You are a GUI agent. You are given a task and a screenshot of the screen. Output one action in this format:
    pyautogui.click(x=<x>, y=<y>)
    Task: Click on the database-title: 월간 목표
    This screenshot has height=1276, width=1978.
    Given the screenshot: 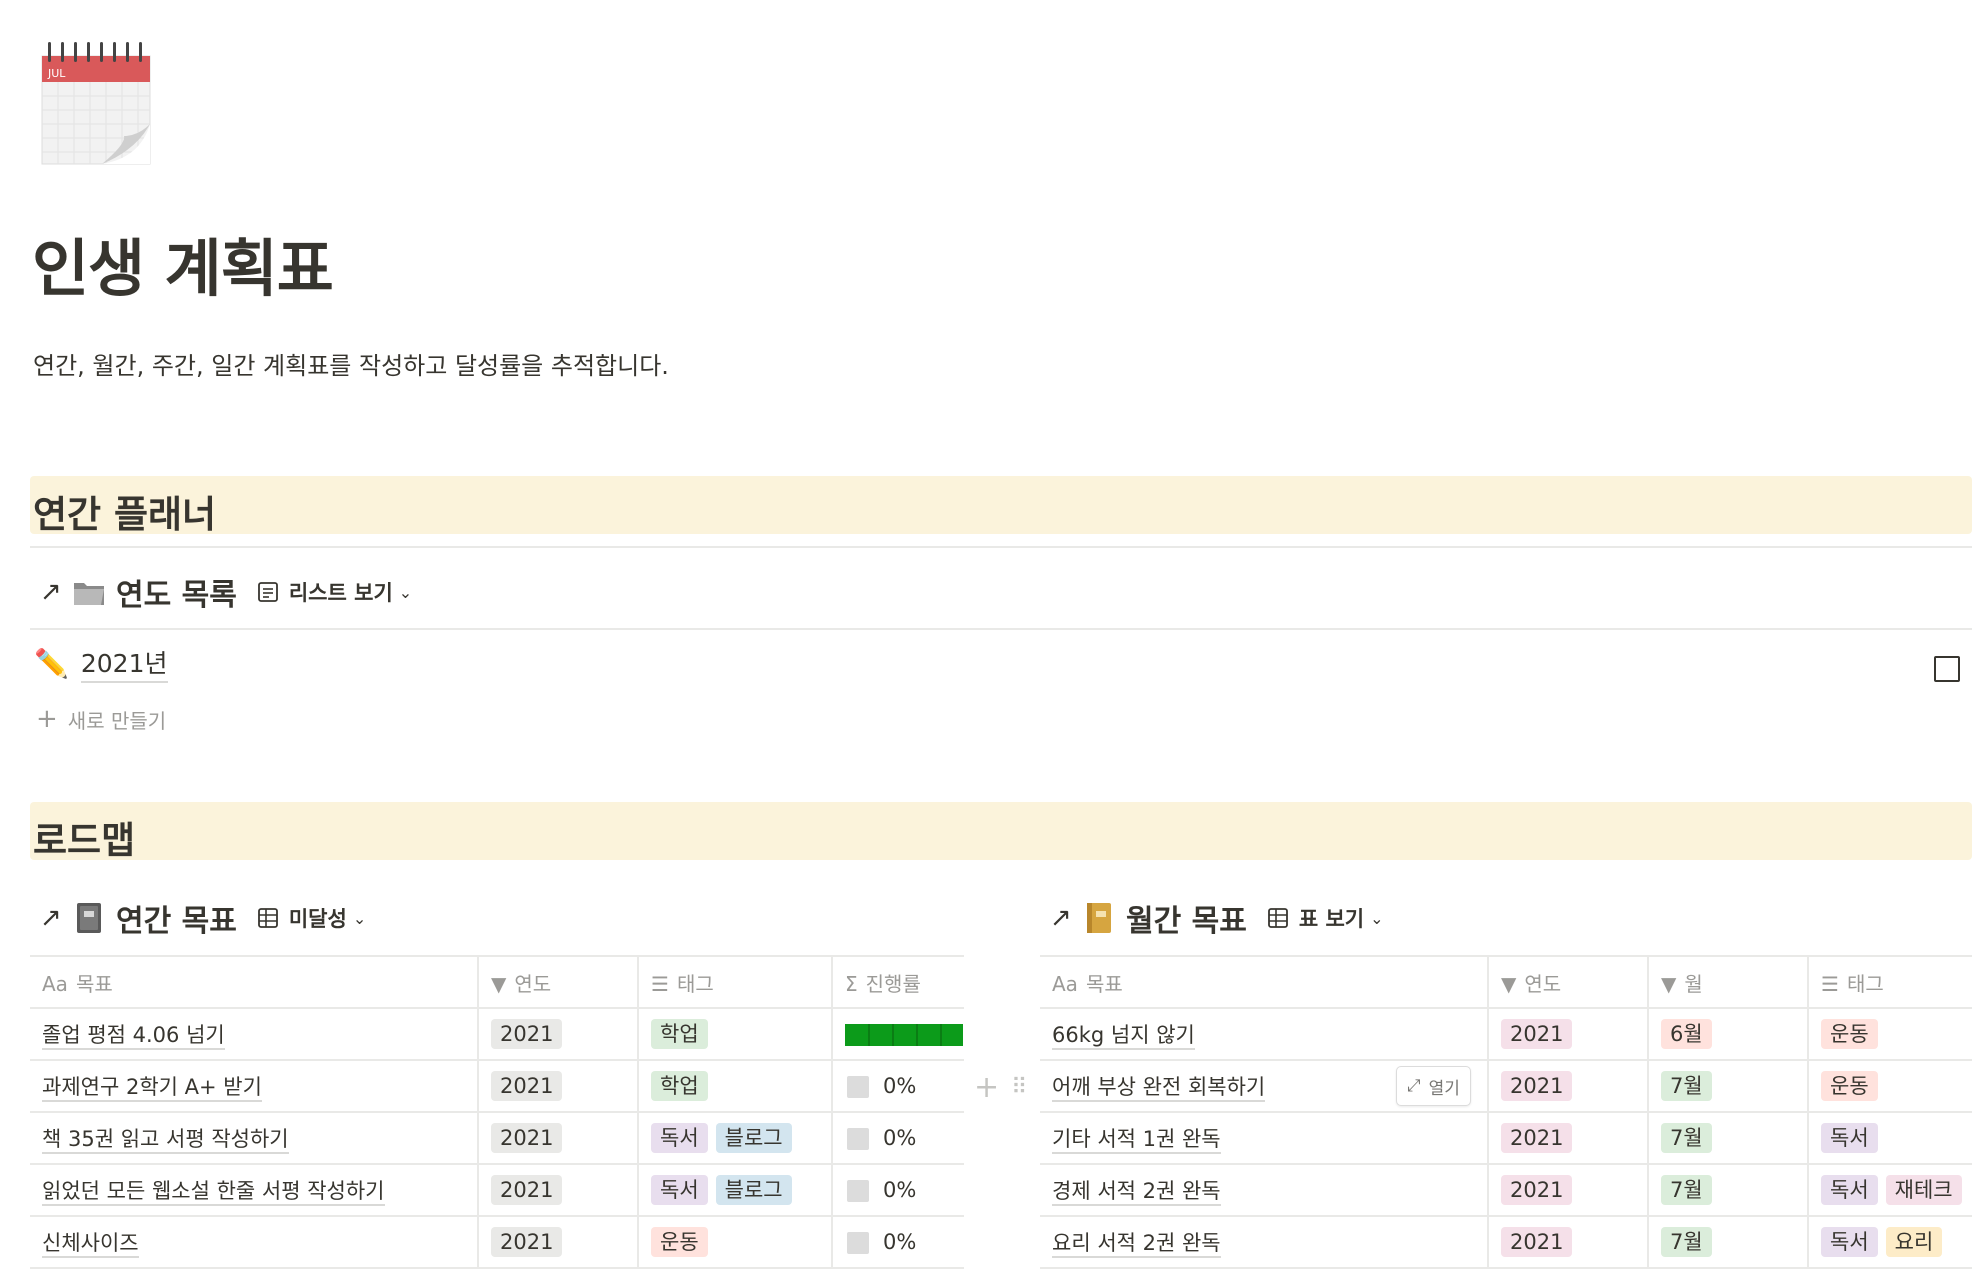 What is the action you would take?
    pyautogui.click(x=1186, y=918)
    